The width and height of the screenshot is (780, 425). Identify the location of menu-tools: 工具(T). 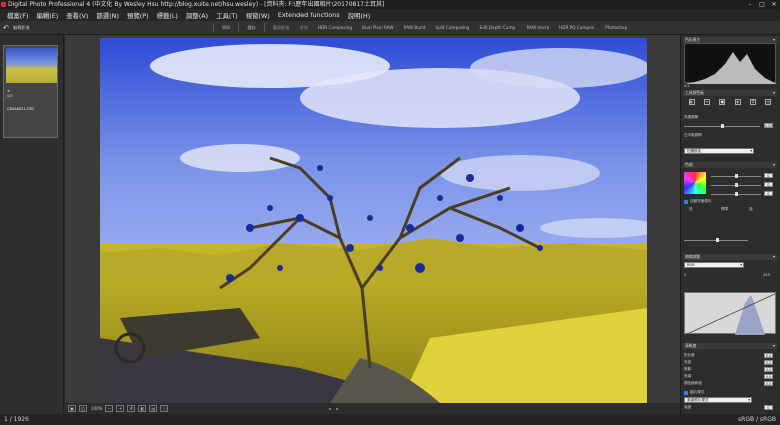
(227, 15).